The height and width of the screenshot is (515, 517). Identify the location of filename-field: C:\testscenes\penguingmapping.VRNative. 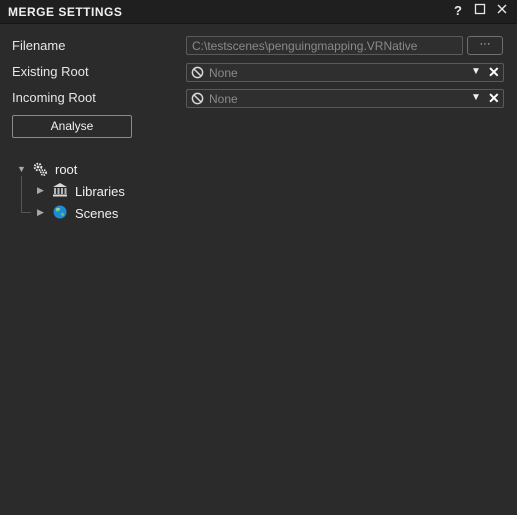
(324, 45).